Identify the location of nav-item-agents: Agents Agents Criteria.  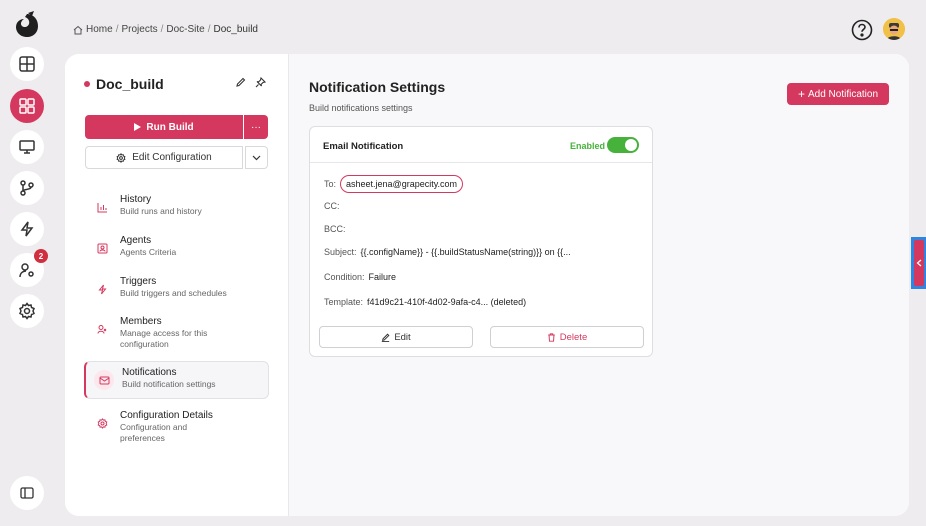
(176, 249).